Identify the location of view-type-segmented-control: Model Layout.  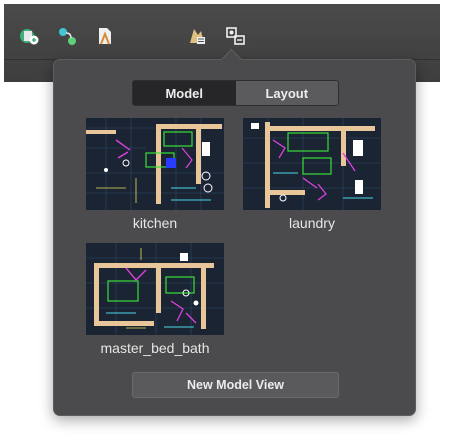
(235, 93).